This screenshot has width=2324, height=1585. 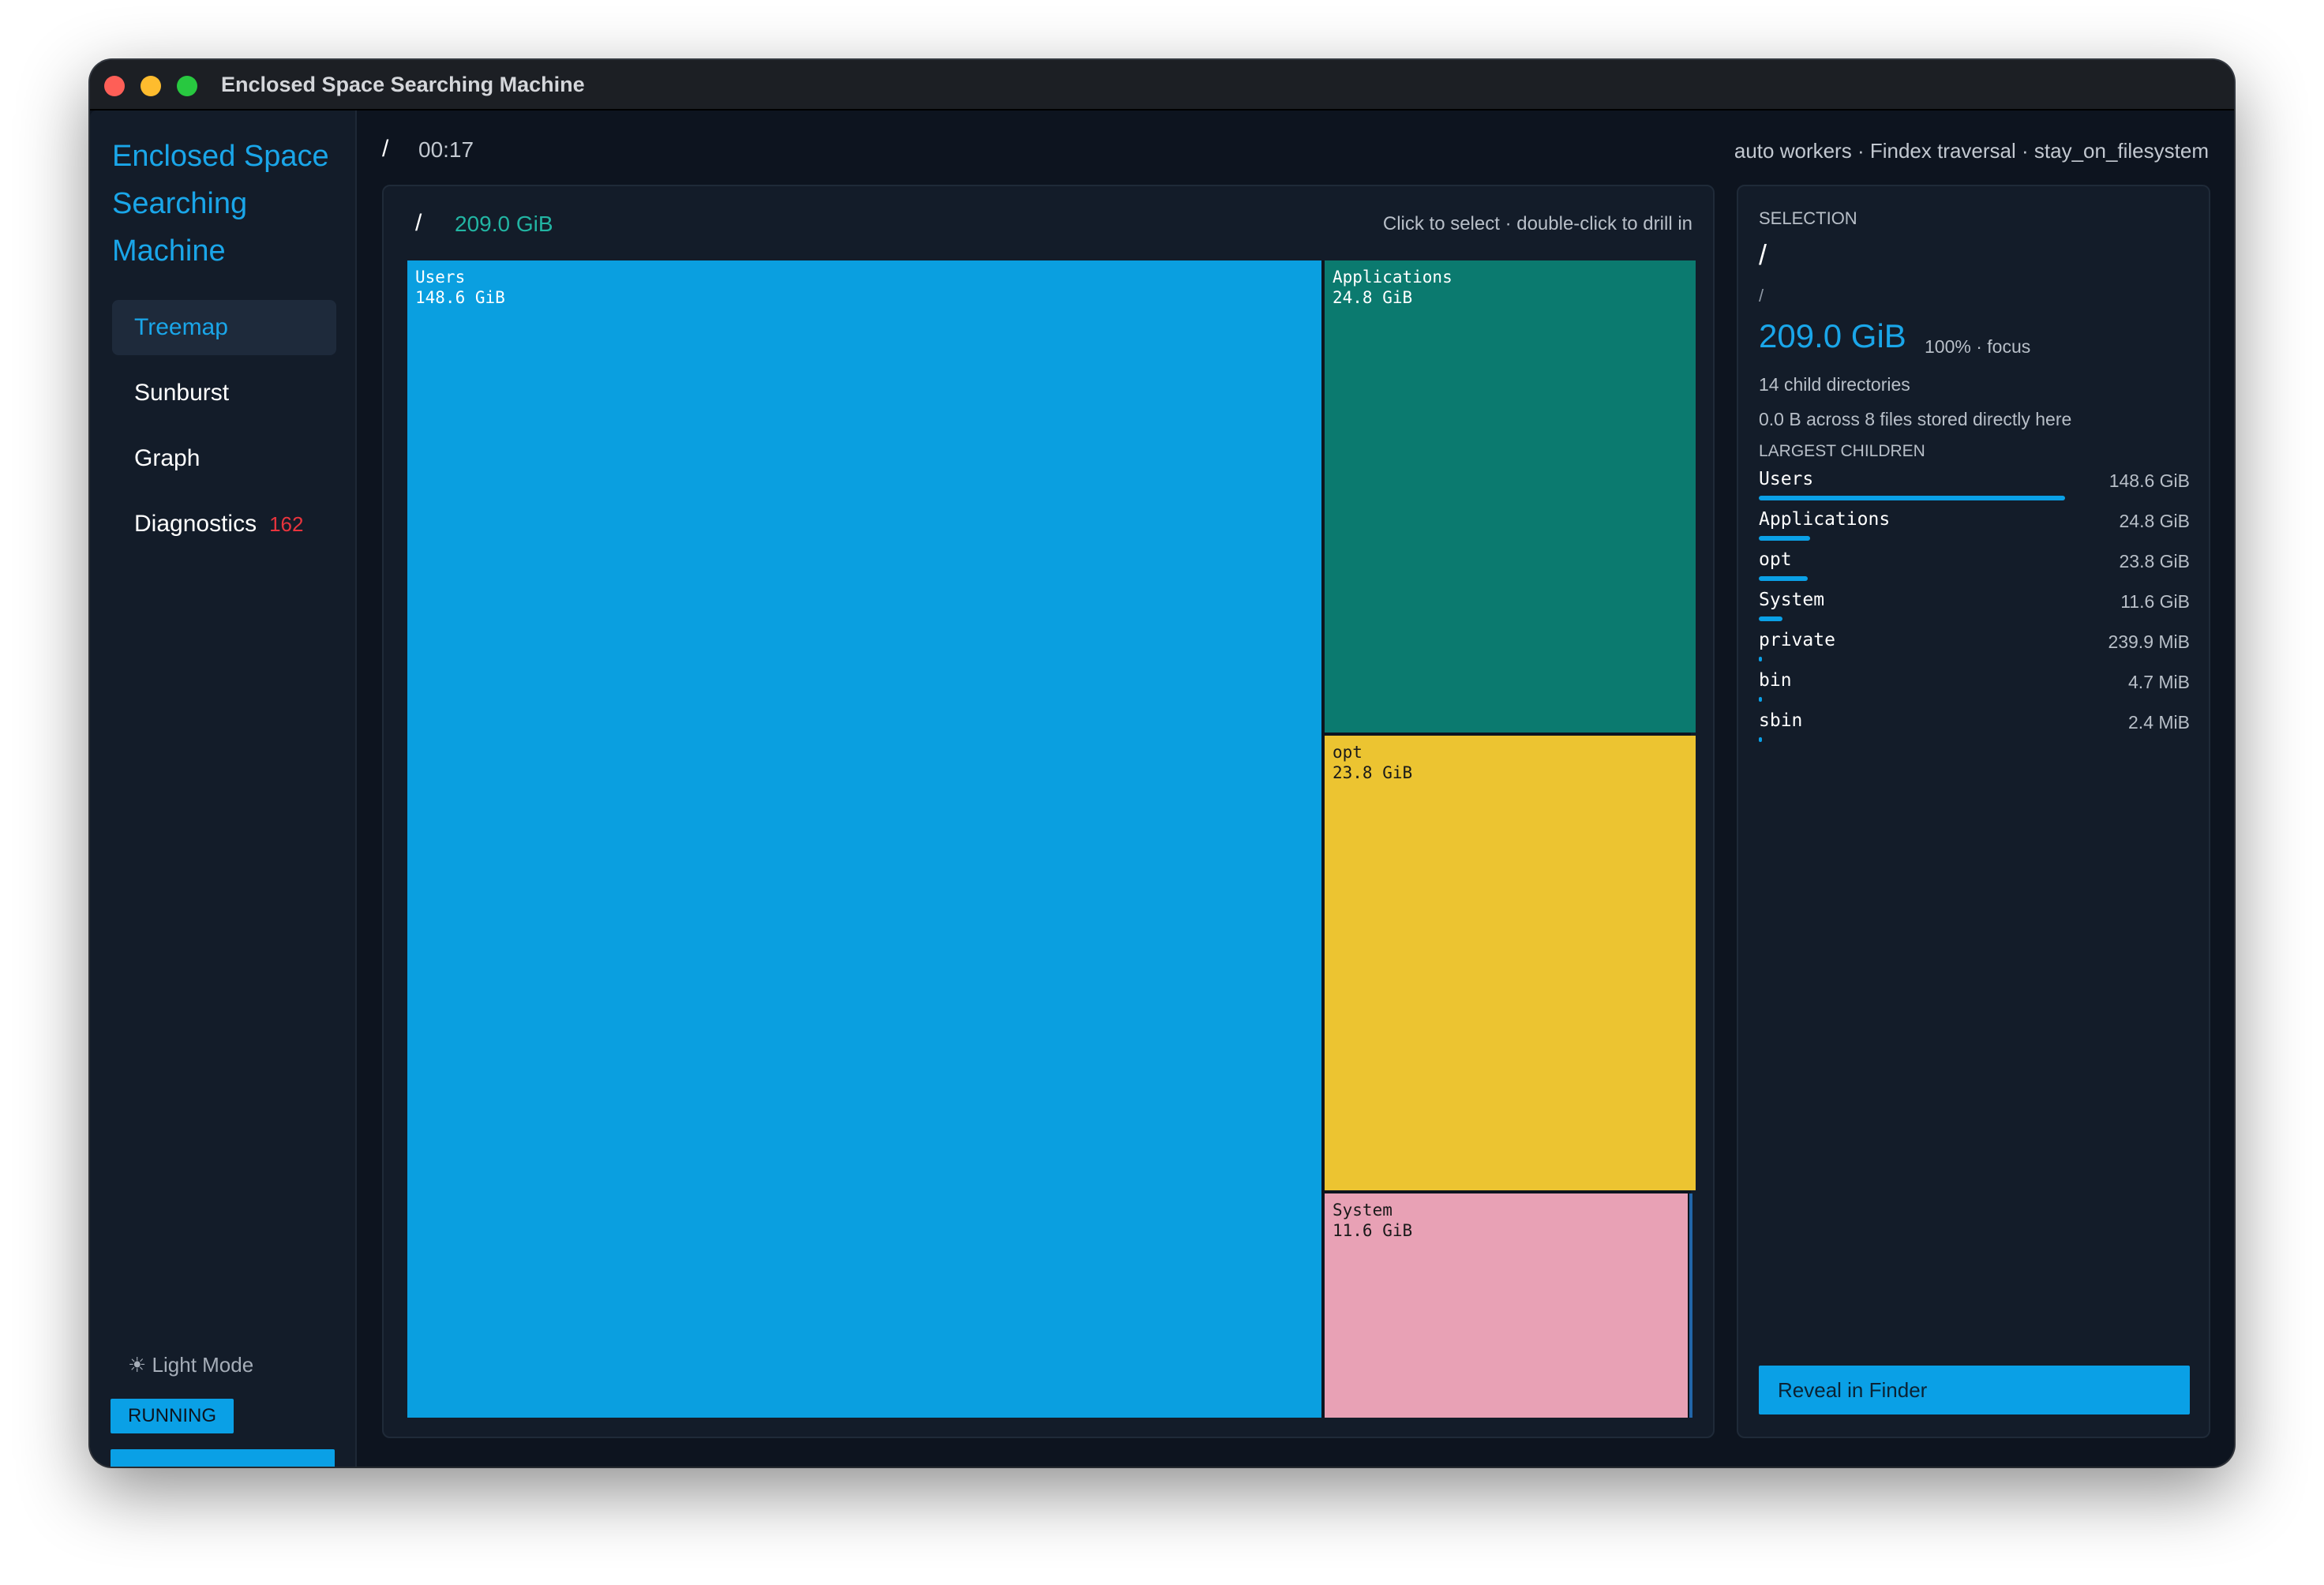 What do you see at coordinates (1348, 752) in the screenshot?
I see `tile-label: opt` at bounding box center [1348, 752].